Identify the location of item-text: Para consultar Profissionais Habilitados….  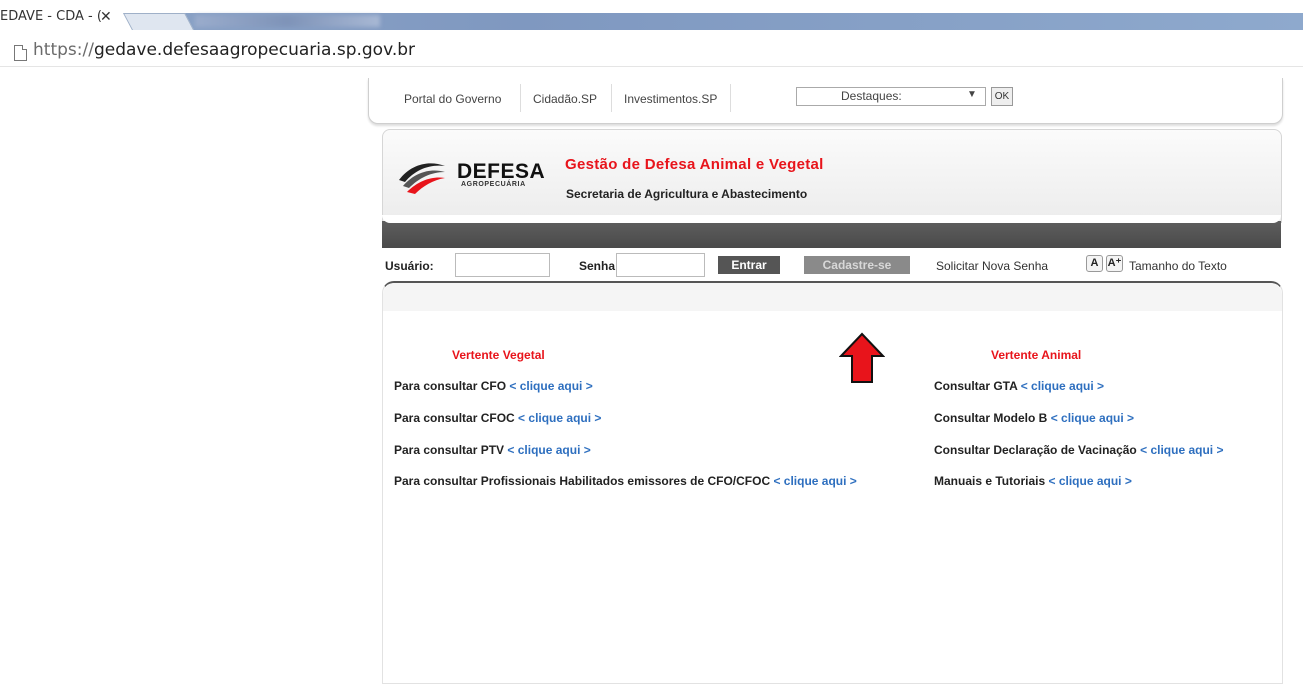
(582, 481).